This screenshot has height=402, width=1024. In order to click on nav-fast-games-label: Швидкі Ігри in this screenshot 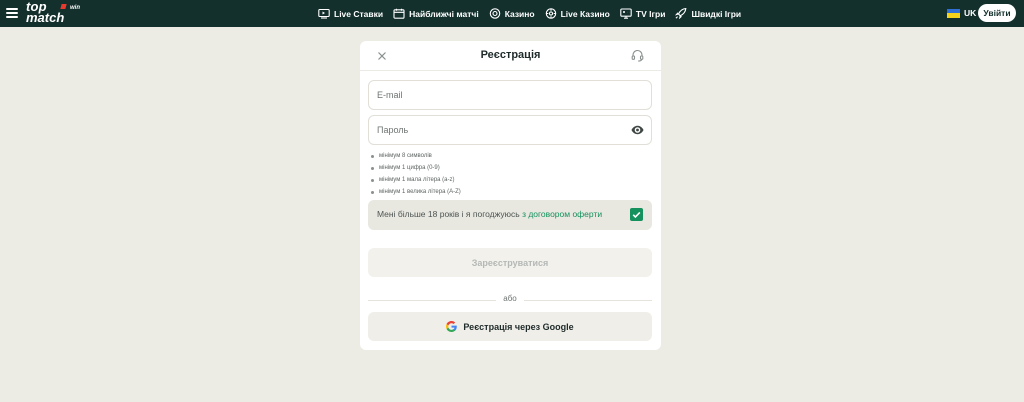, I will do `click(716, 13)`.